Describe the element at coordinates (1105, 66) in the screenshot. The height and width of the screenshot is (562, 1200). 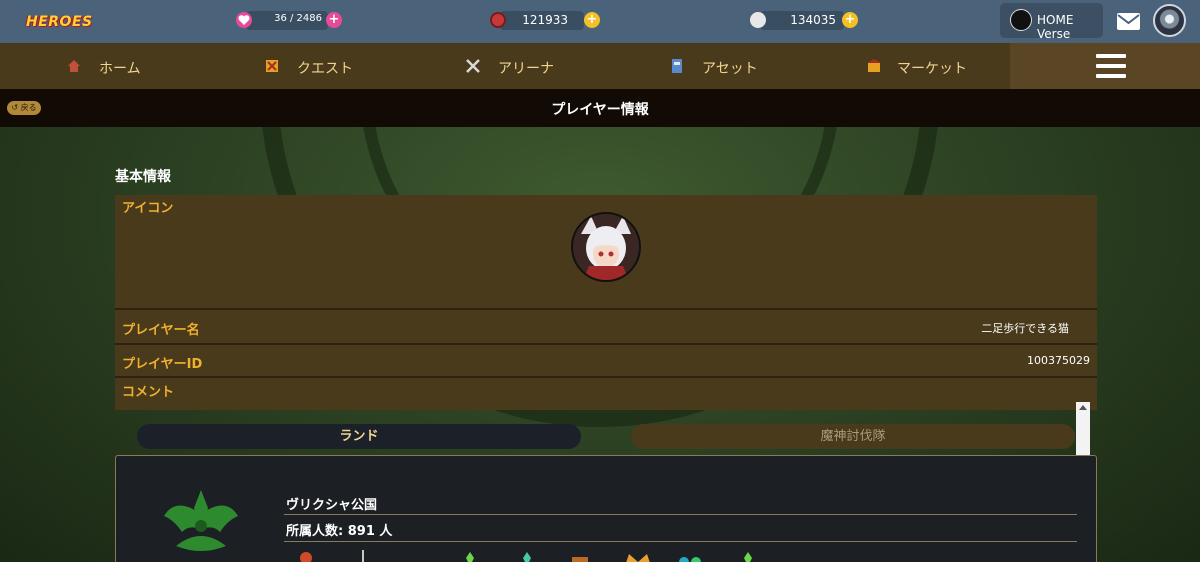
I see `hamburger-menu-button` at that location.